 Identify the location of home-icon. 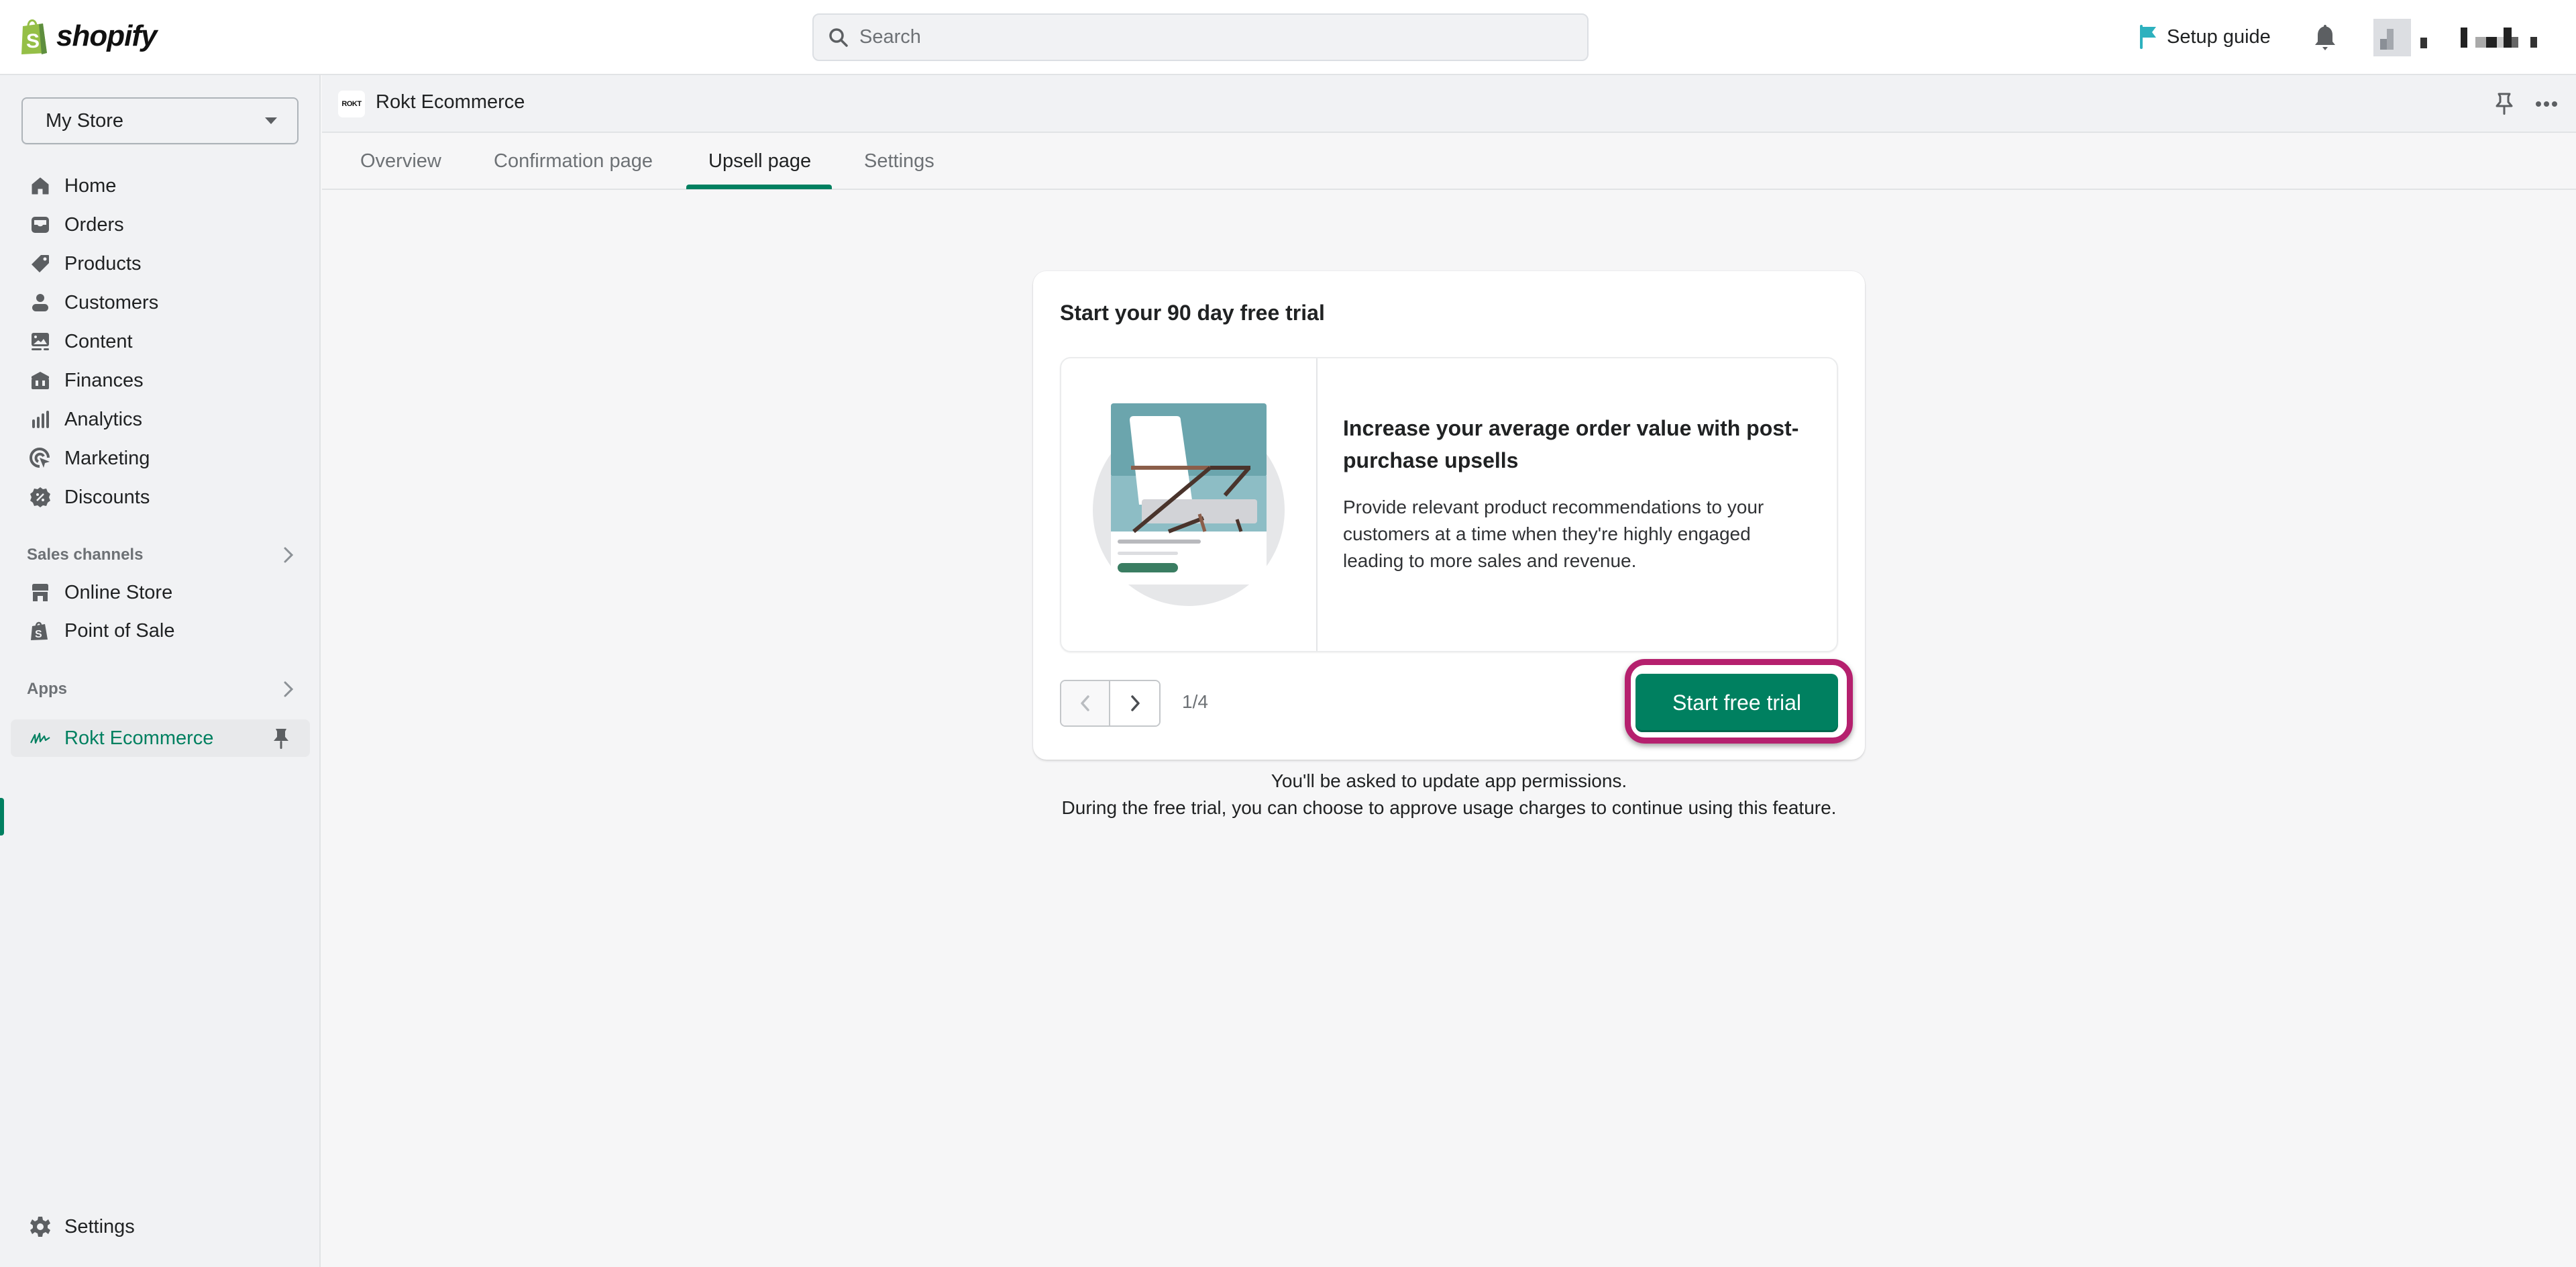
(40, 186).